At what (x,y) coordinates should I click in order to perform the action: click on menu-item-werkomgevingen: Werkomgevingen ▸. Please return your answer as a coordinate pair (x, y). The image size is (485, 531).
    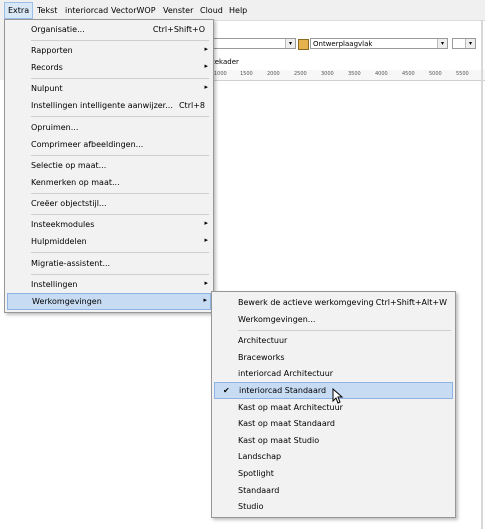
    Looking at the image, I should click on (109, 301).